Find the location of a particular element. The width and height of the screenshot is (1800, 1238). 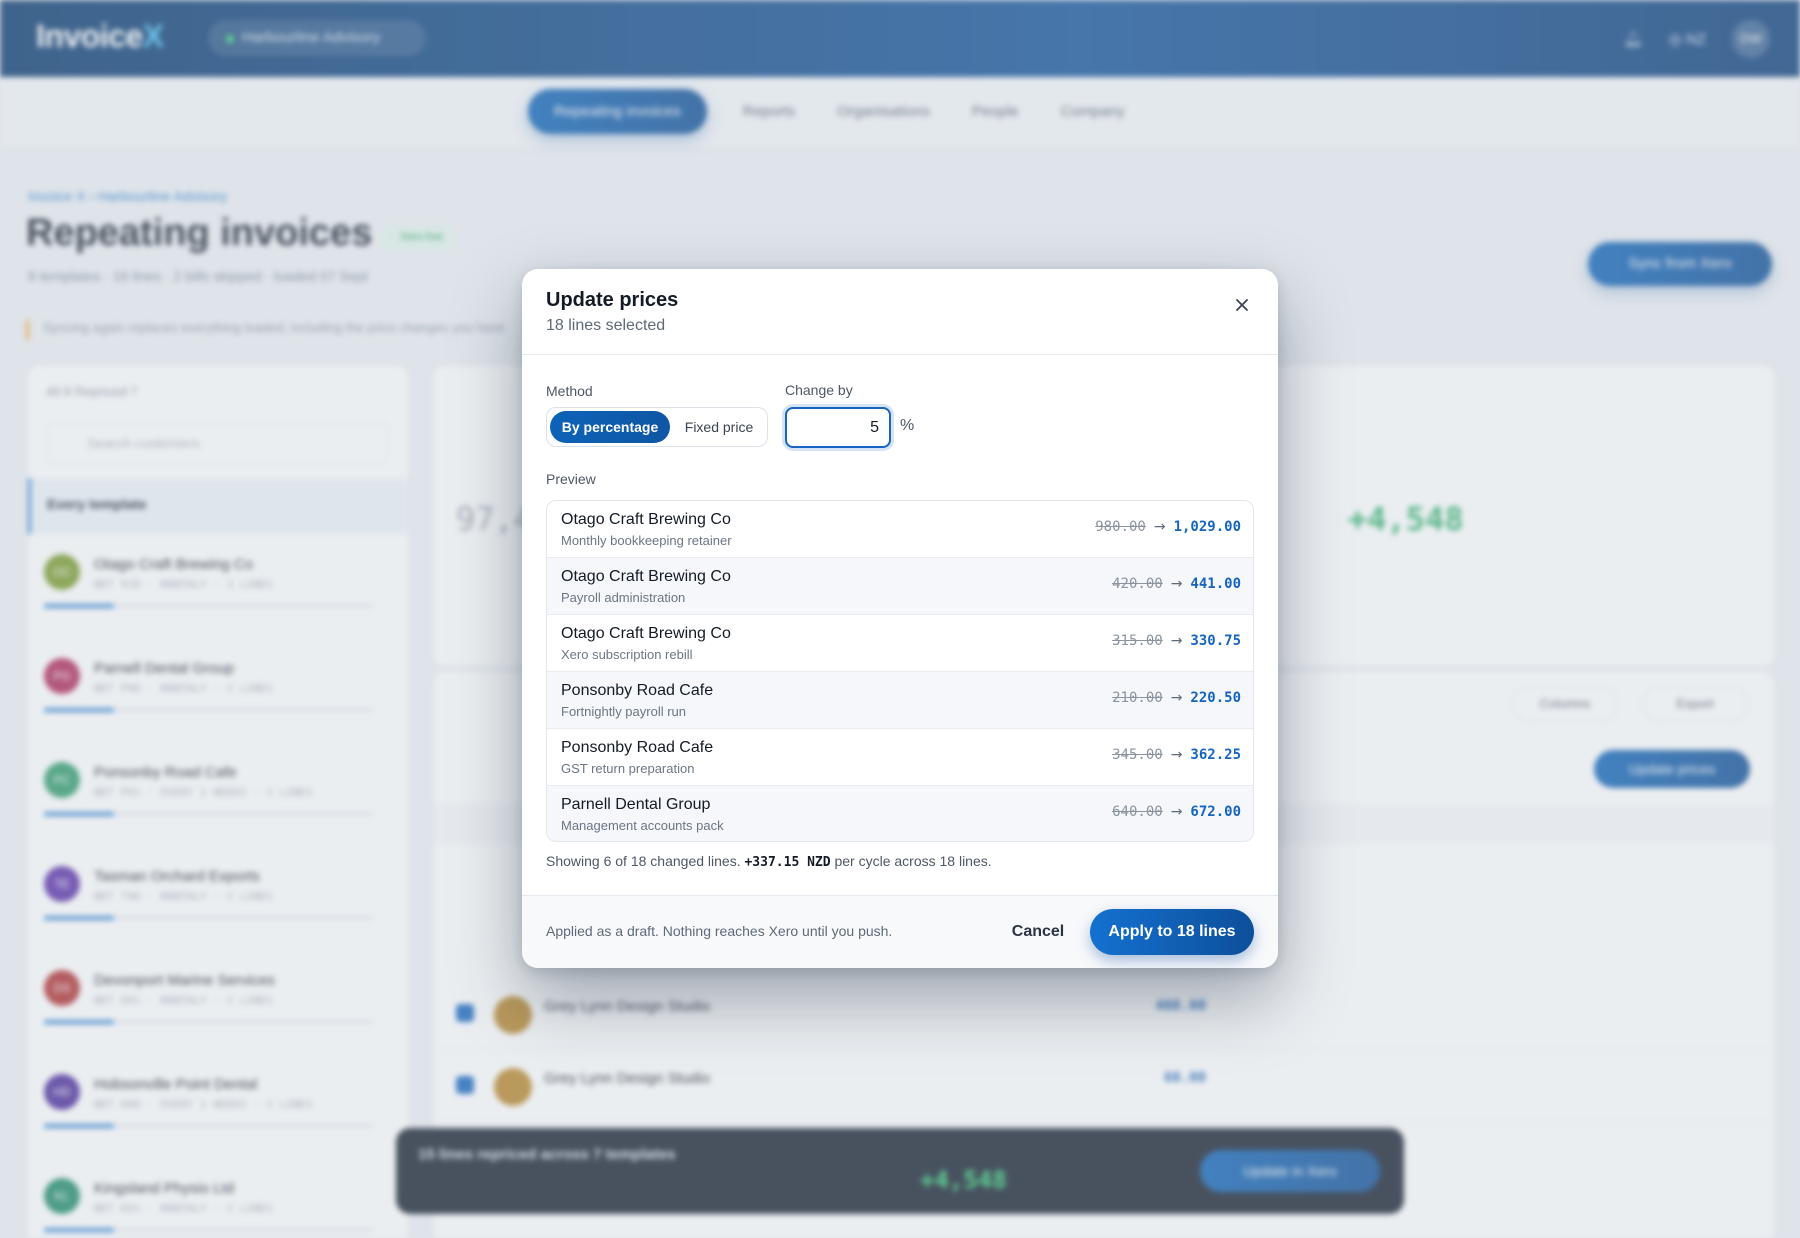

new-price: 330.75 is located at coordinates (1215, 641).